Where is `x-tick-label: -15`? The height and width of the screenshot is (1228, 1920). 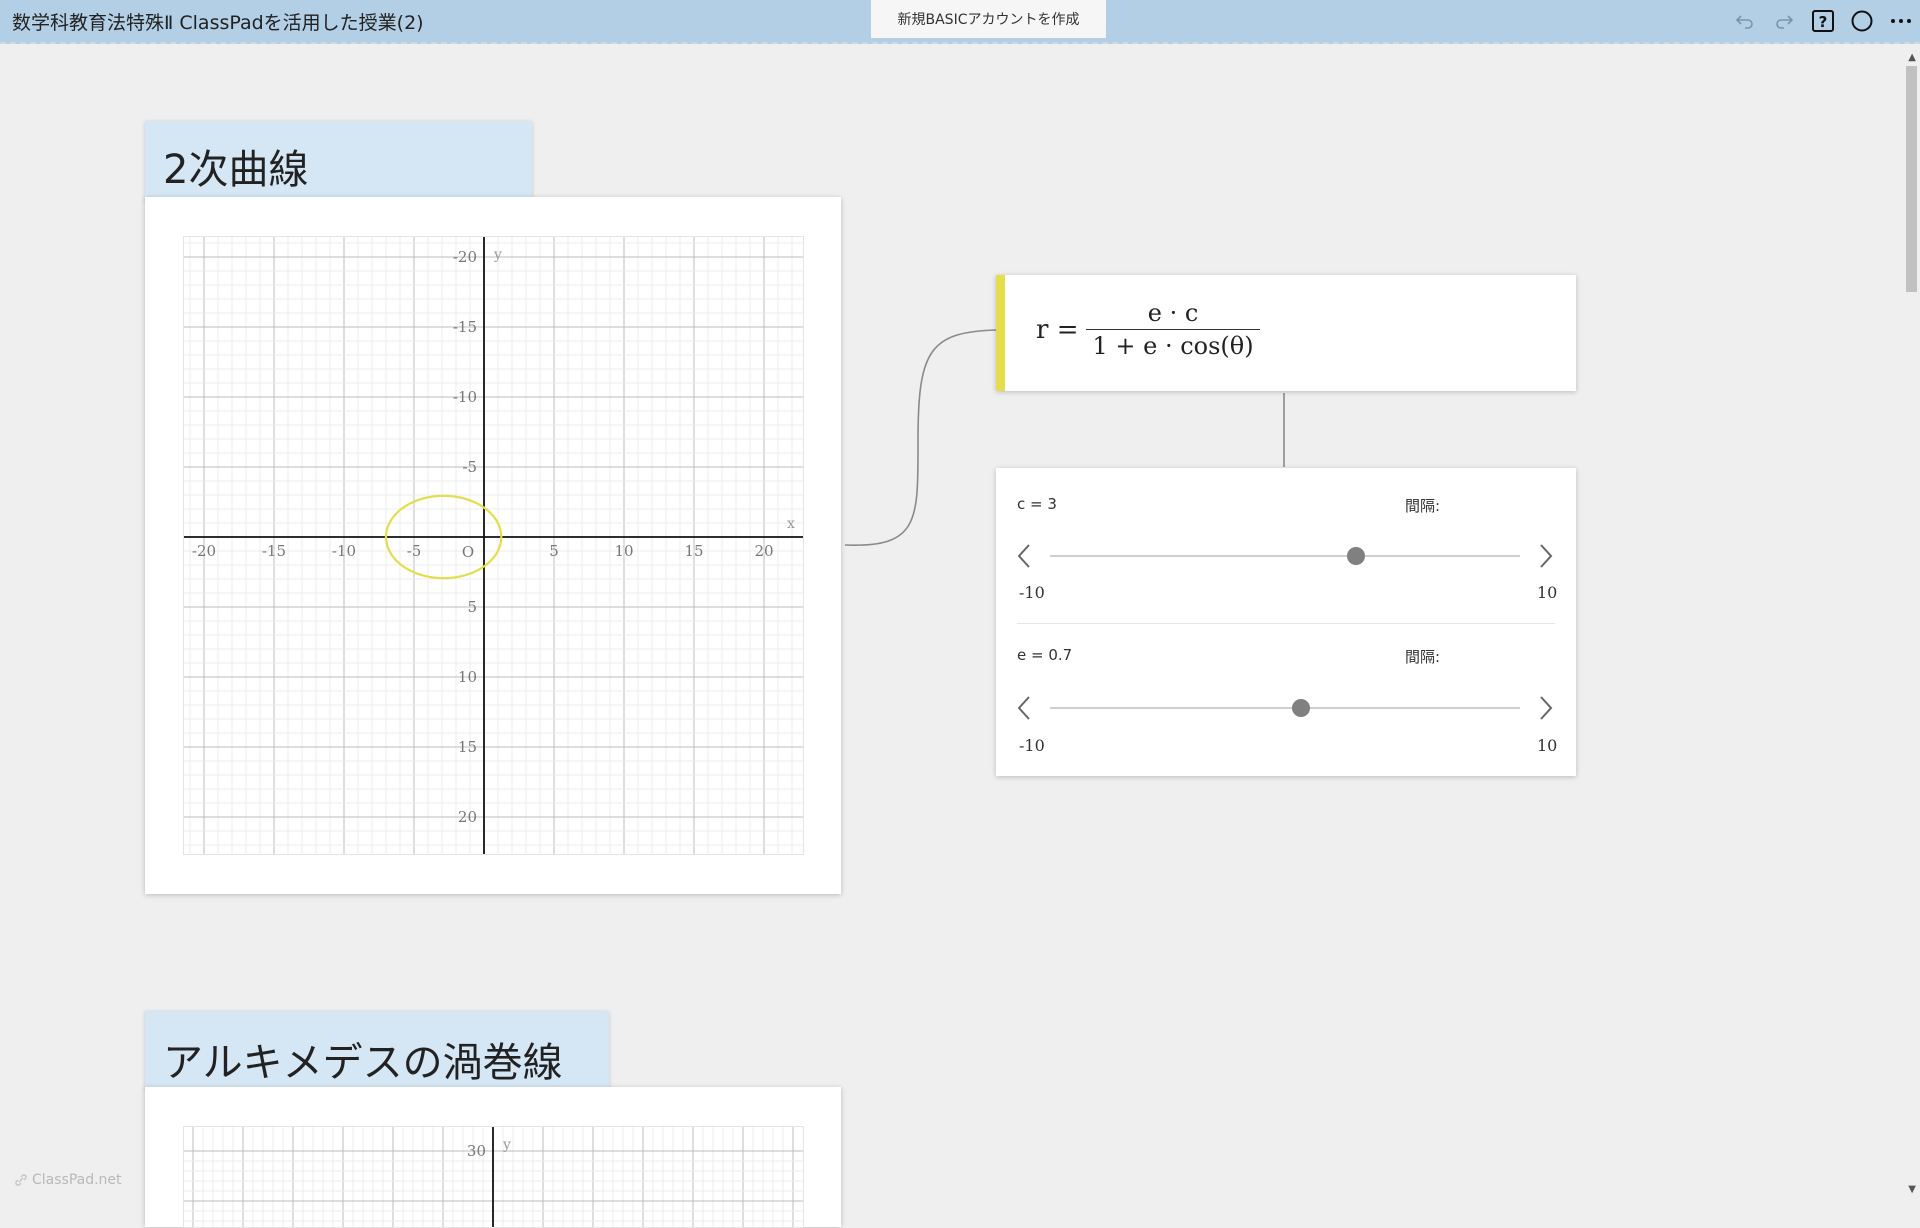
x-tick-label: -15 is located at coordinates (274, 551).